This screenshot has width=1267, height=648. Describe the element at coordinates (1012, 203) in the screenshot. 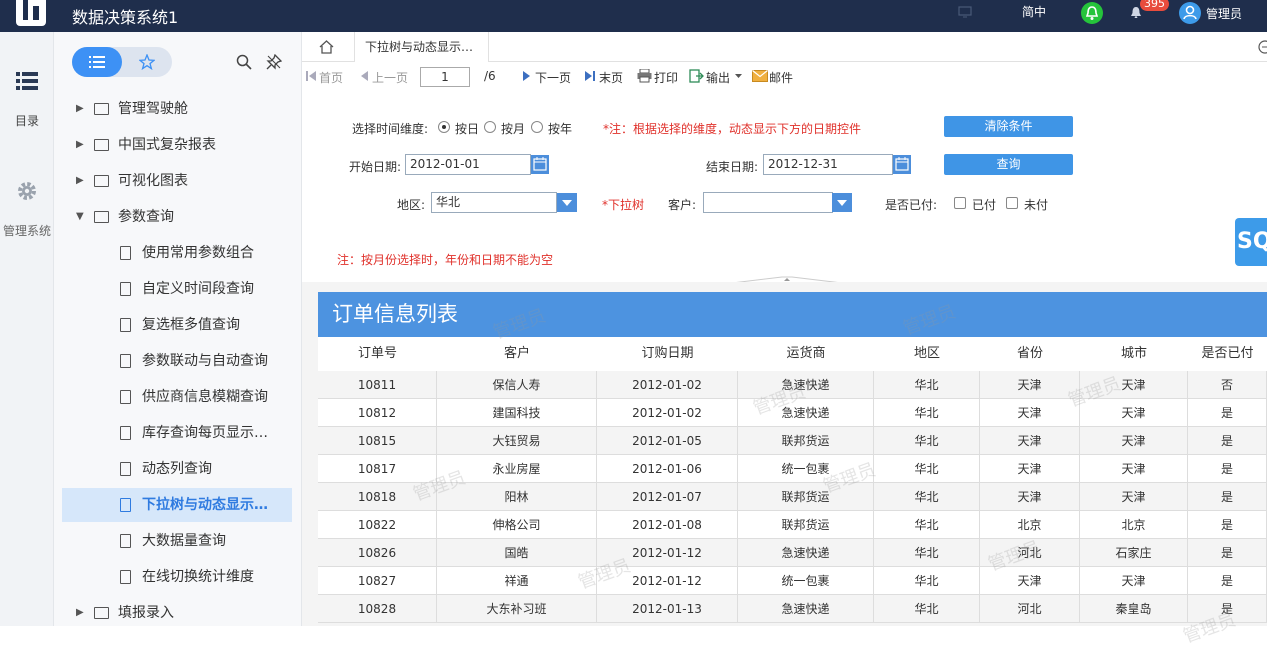

I see `unpaid-checkbox` at that location.